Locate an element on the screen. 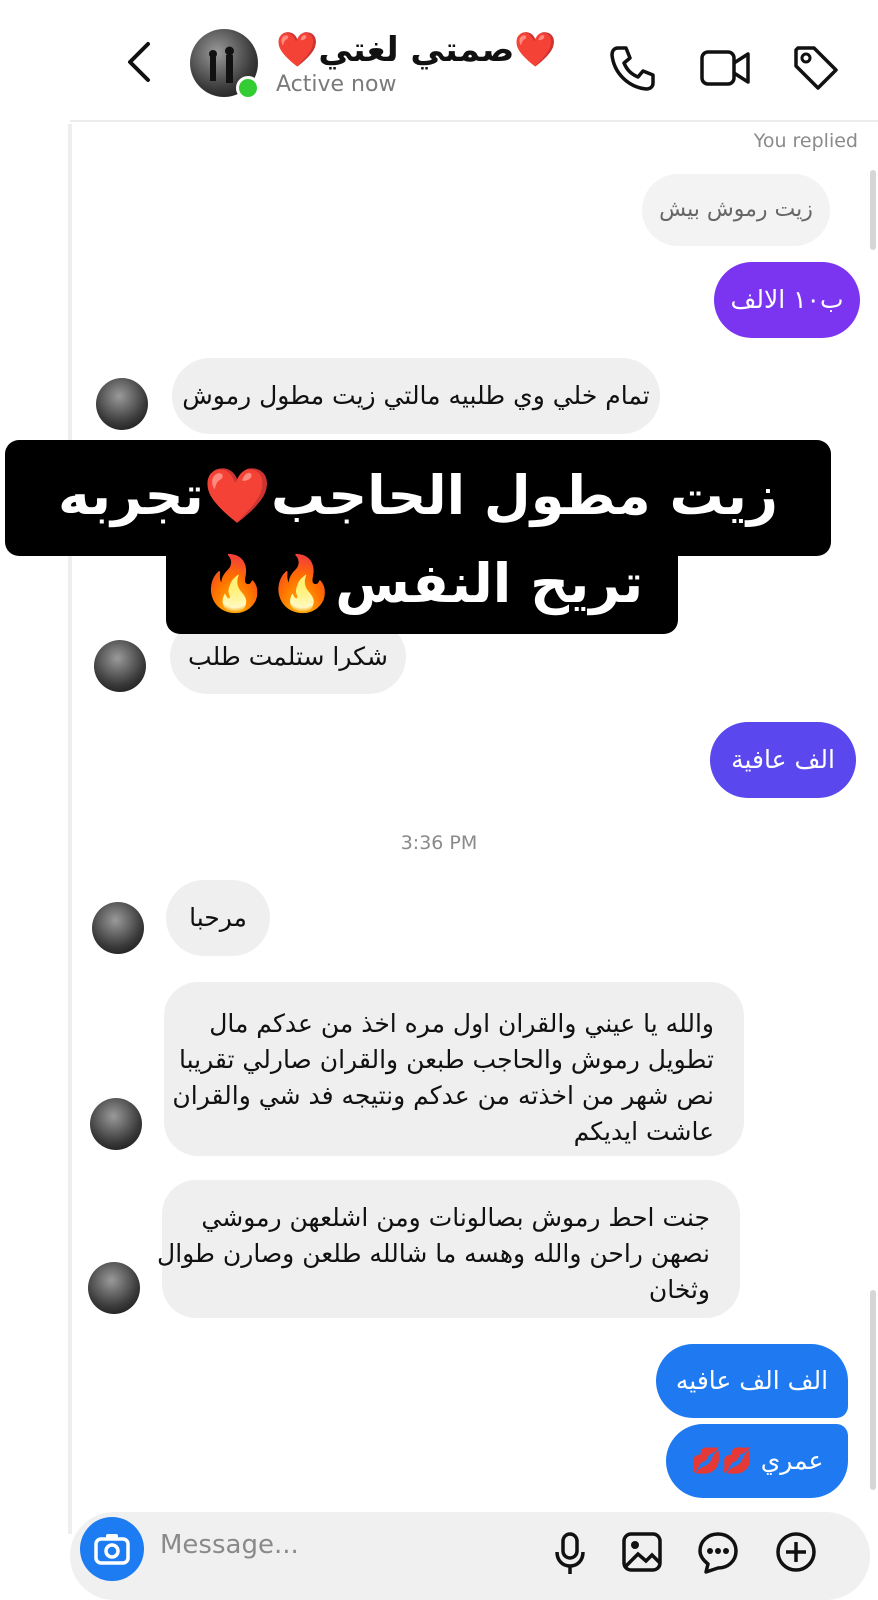 This screenshot has height=1600, width=878. camera-icon is located at coordinates (112, 1549).